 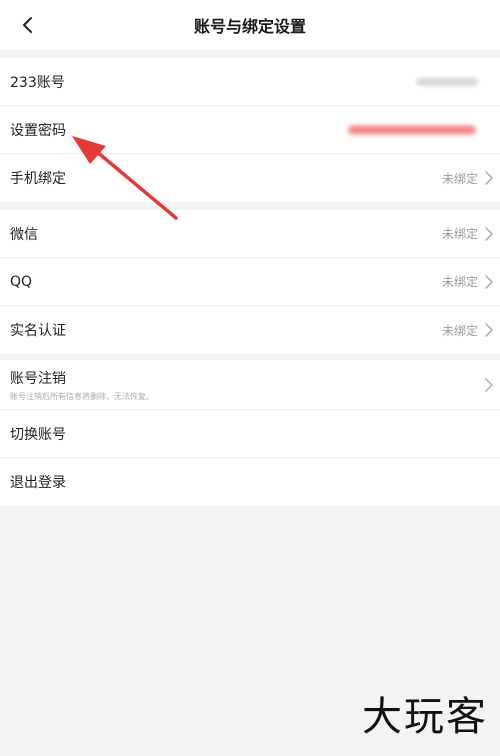 I want to click on logout-row: 退出登录, so click(x=250, y=482).